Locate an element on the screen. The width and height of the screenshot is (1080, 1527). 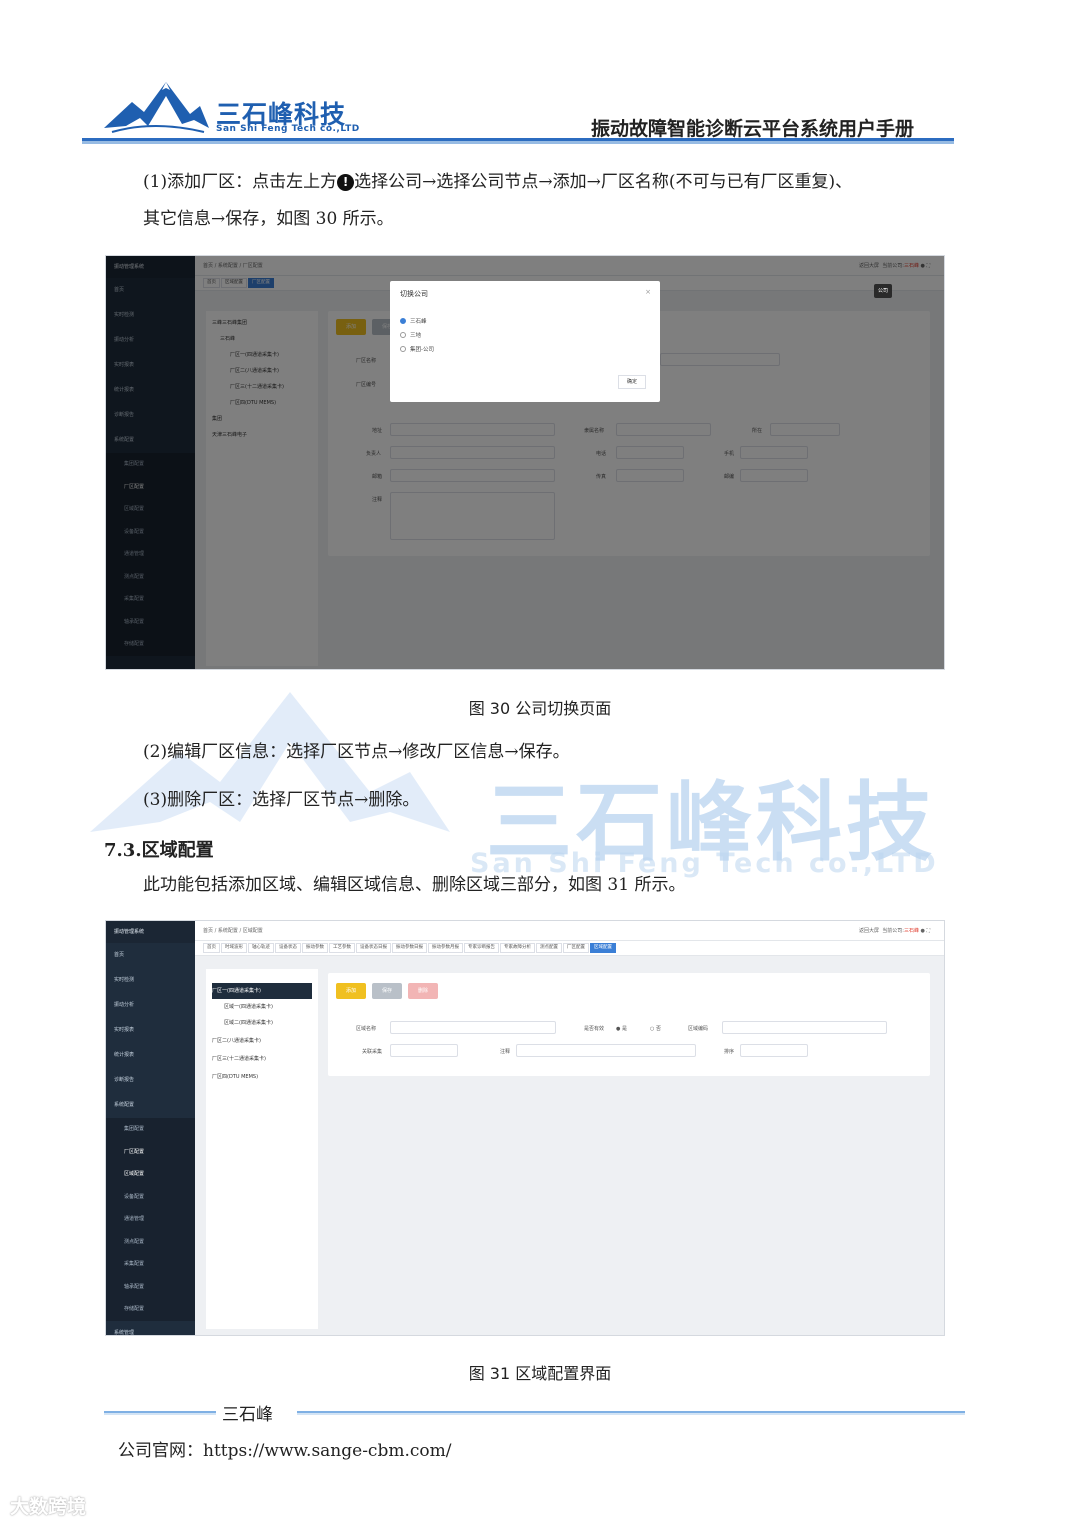
paragraph-add-plant-cont: 其它信息→保存，如图 30 所示。 is located at coordinates (268, 219).